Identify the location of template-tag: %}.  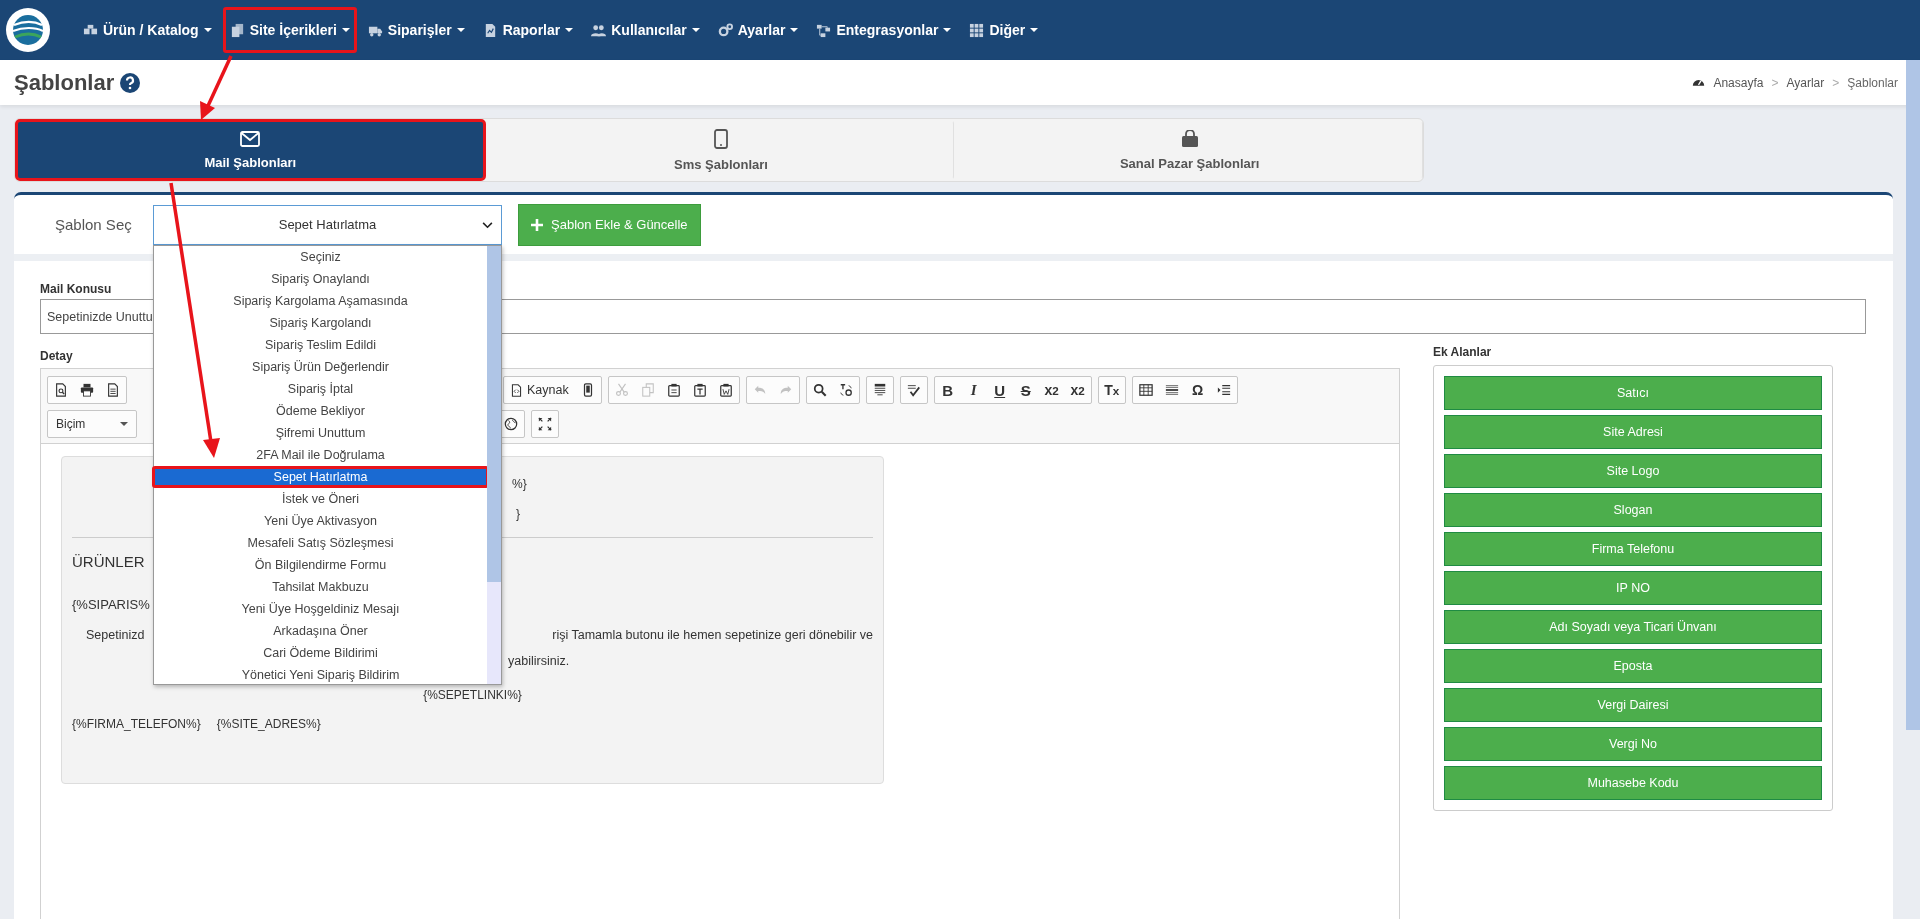
(519, 484).